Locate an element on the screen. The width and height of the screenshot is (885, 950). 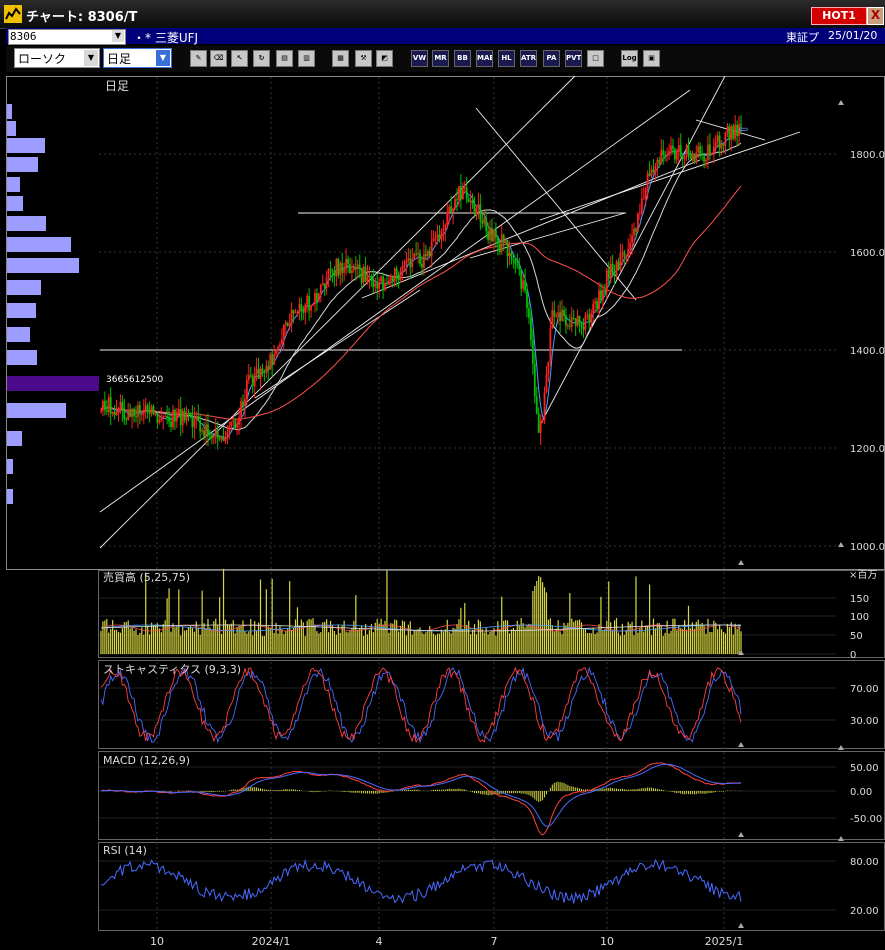
x-tick-label: 7 is located at coordinates (494, 941).